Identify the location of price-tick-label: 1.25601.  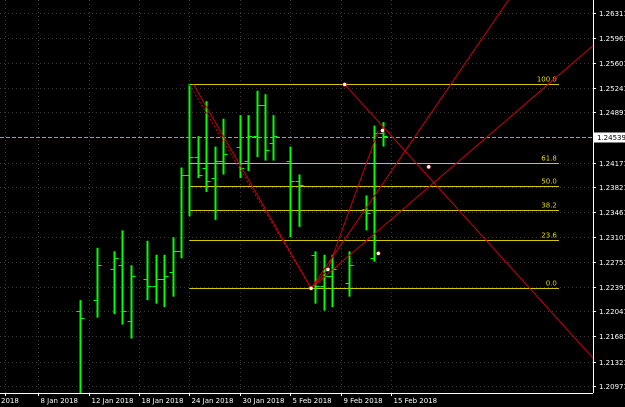
(612, 64).